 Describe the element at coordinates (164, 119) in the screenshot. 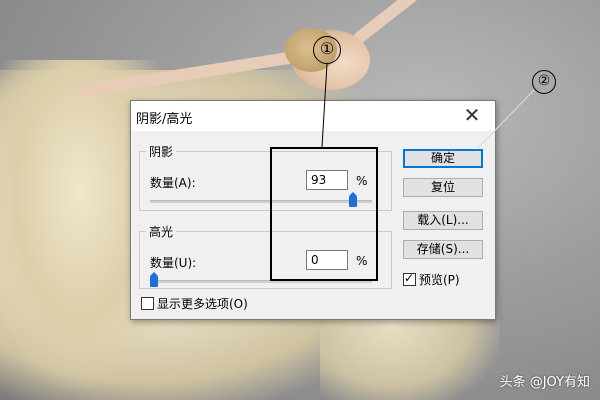

I see `dialog-title: 阴影/高光` at that location.